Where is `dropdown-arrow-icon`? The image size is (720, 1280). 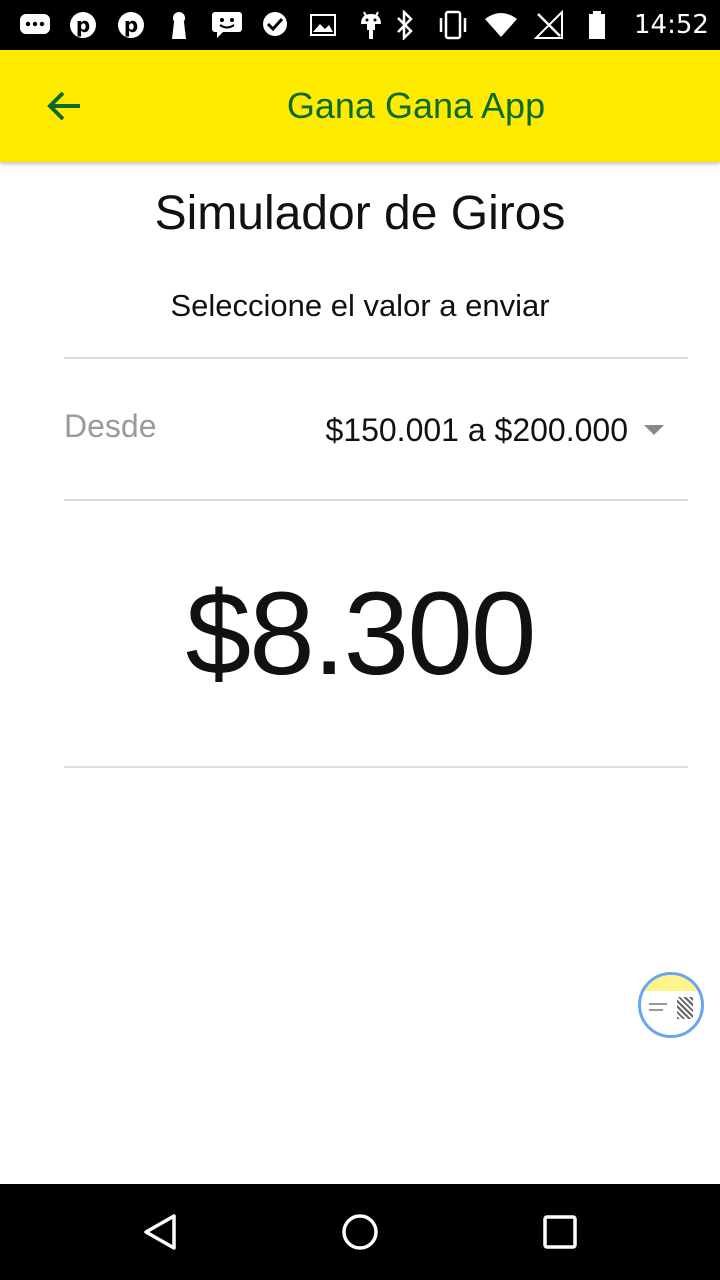 dropdown-arrow-icon is located at coordinates (654, 430).